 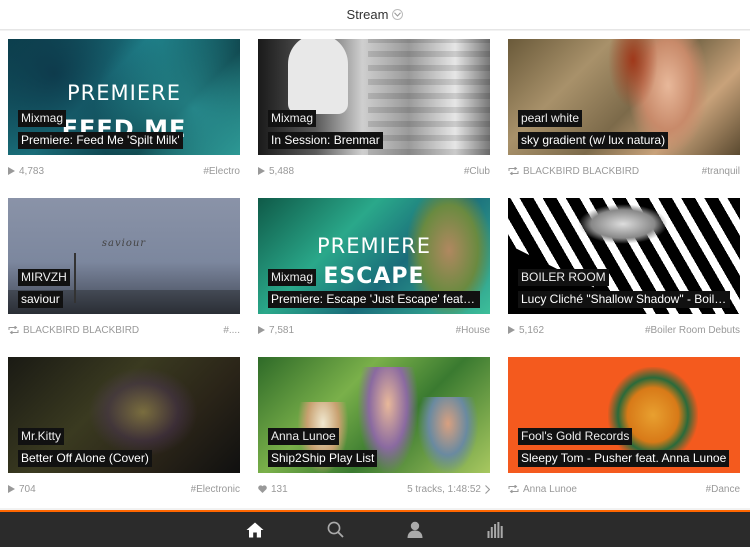 What do you see at coordinates (44, 277) in the screenshot?
I see `track-user: MIRVZH` at bounding box center [44, 277].